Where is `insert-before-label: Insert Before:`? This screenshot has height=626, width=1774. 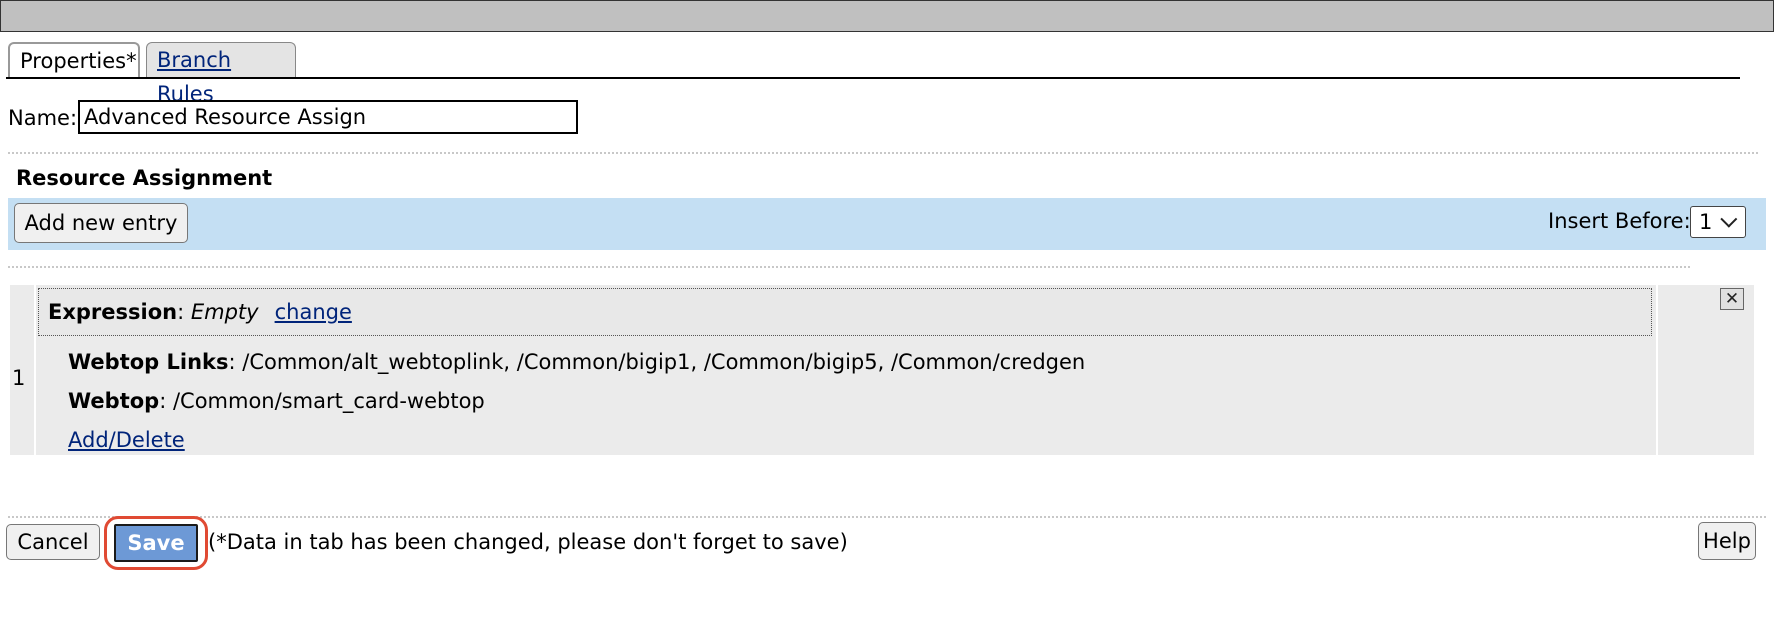
insert-before-label: Insert Before: is located at coordinates (1619, 221).